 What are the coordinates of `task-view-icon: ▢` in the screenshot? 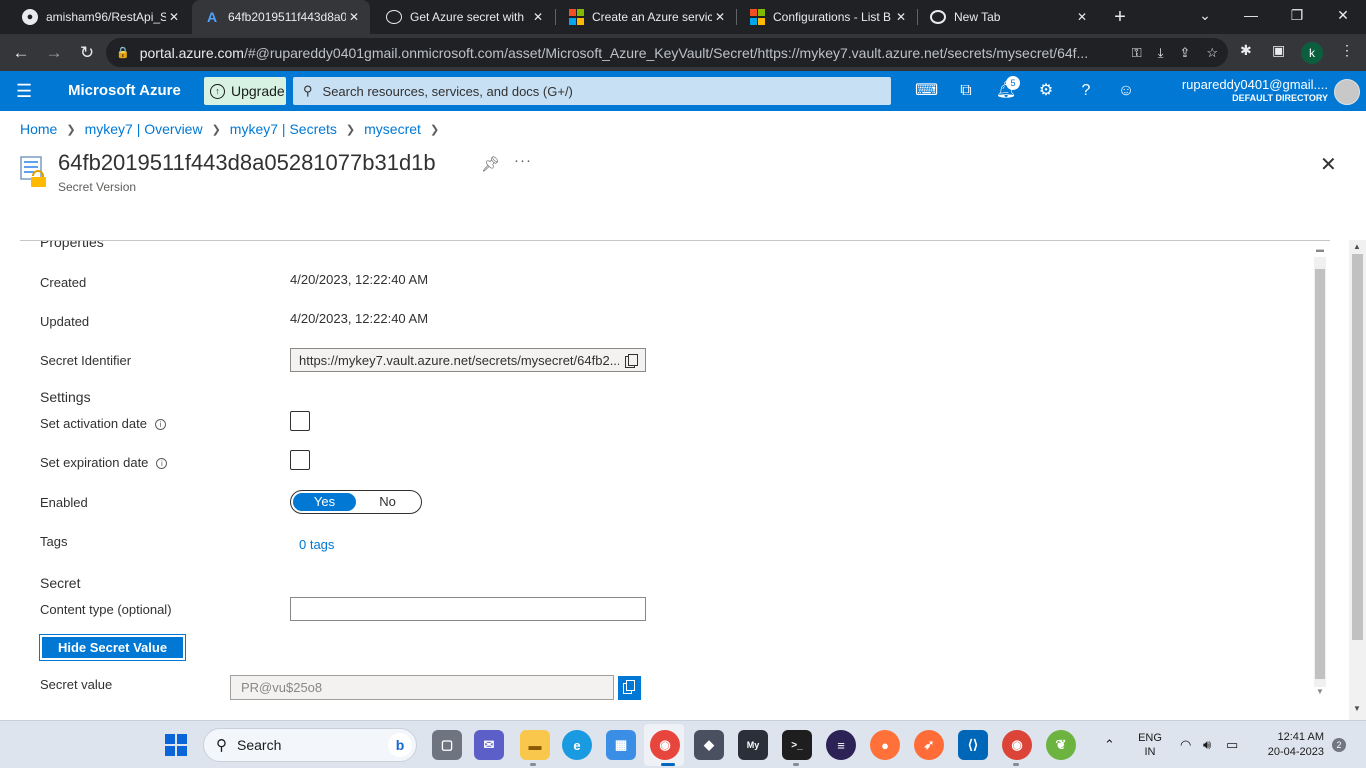 It's located at (447, 745).